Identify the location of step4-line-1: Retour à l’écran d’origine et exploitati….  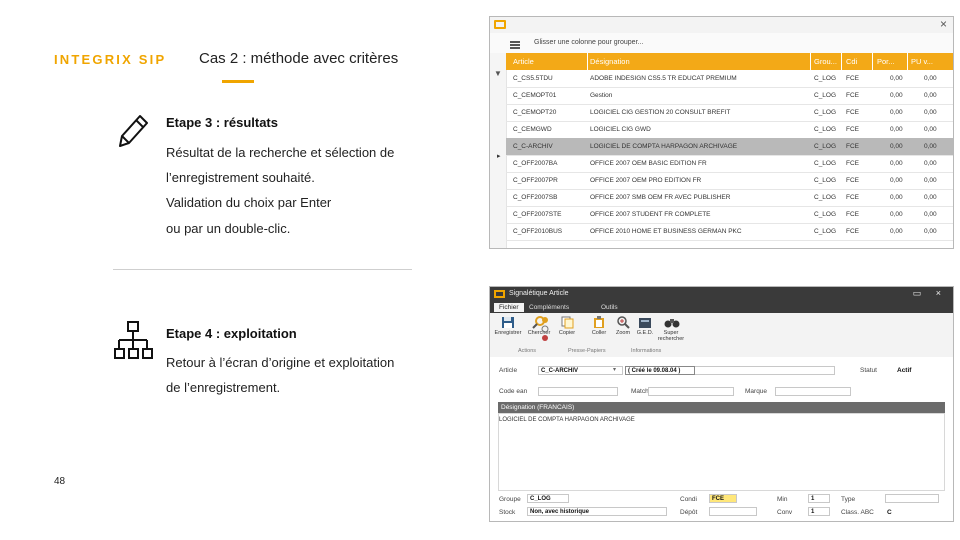
(280, 362).